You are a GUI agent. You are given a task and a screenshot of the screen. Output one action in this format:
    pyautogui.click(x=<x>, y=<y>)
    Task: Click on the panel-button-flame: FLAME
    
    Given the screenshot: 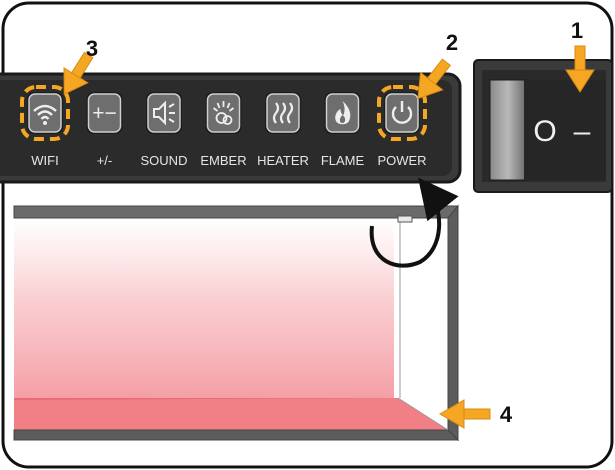 What is the action you would take?
    pyautogui.click(x=343, y=130)
    